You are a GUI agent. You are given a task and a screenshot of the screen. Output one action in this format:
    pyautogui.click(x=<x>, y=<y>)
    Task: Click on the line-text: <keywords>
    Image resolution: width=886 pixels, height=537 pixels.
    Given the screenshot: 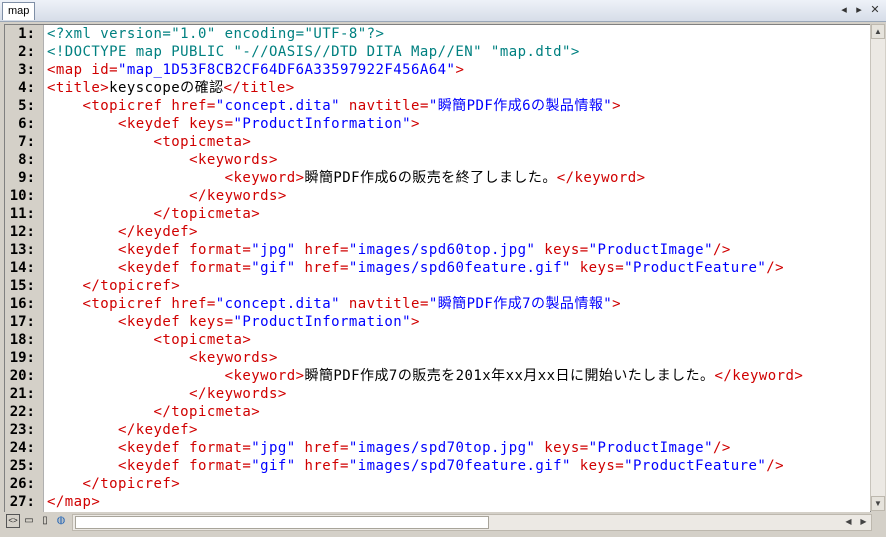 What is the action you would take?
    pyautogui.click(x=162, y=160)
    